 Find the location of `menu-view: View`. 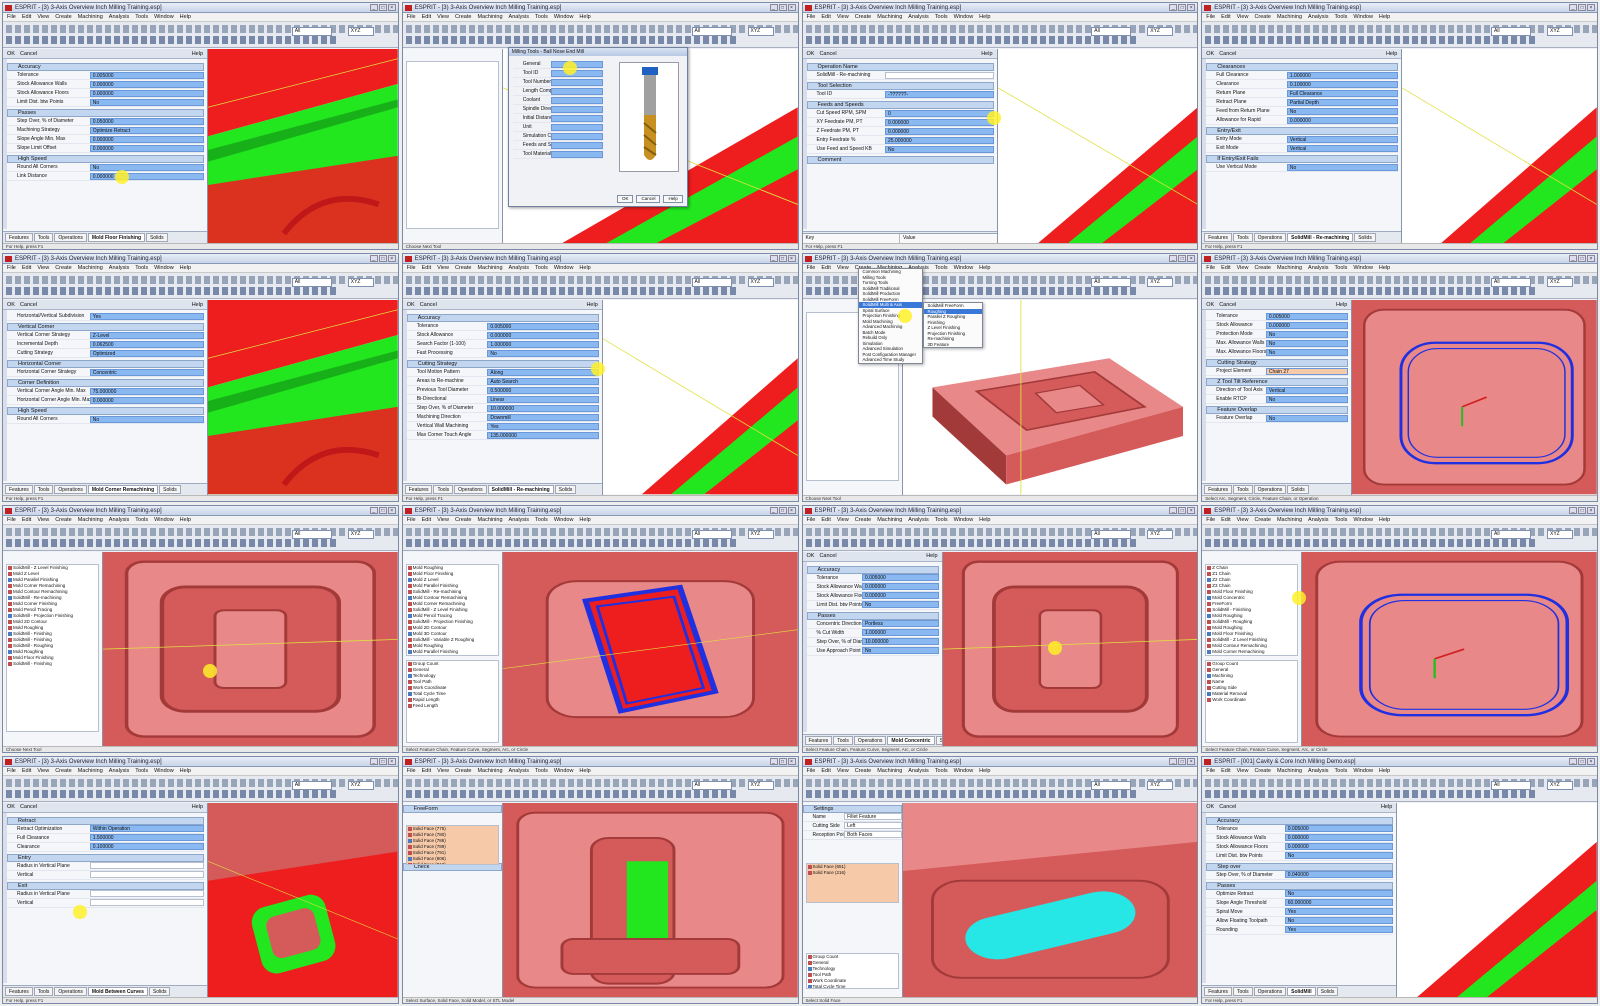

menu-view: View is located at coordinates (1243, 17).